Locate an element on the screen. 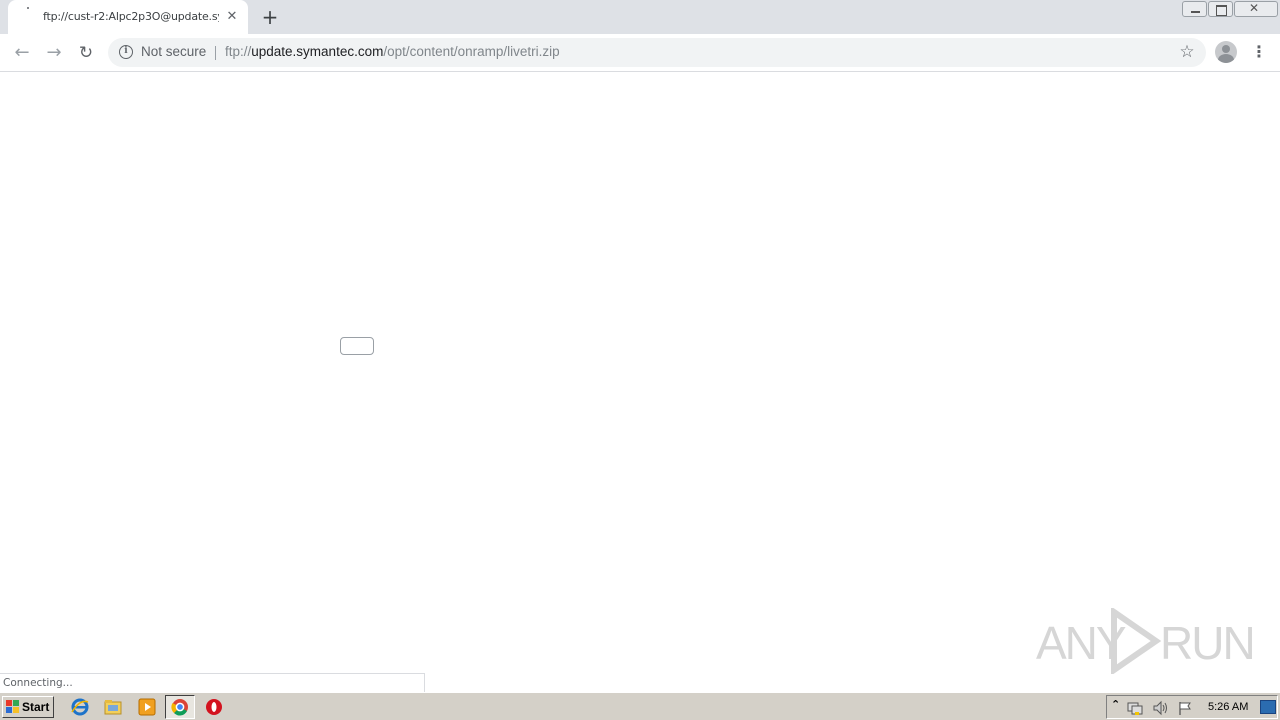 The height and width of the screenshot is (720, 1280). anyrun-watermark: ANY RUN is located at coordinates (1146, 641).